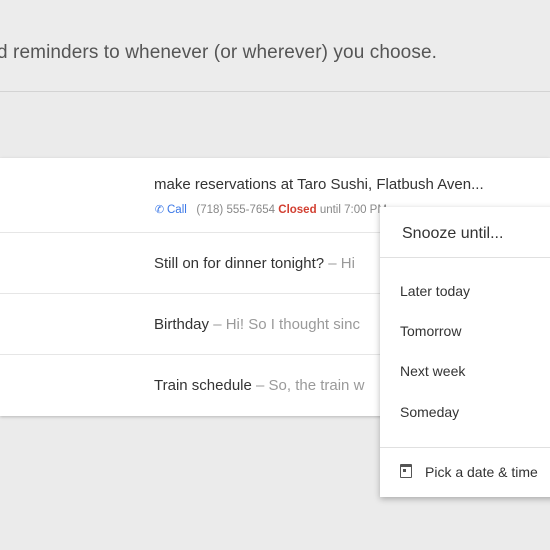  I want to click on phone-number: (718) 555-7654, so click(236, 210).